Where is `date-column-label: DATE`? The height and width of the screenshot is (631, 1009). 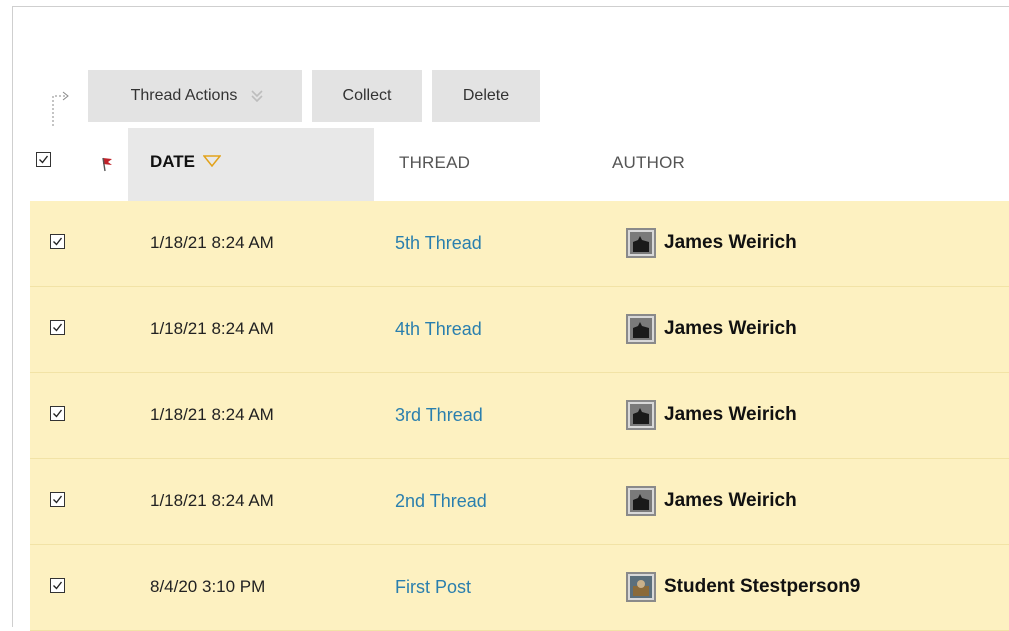
date-column-label: DATE is located at coordinates (173, 161).